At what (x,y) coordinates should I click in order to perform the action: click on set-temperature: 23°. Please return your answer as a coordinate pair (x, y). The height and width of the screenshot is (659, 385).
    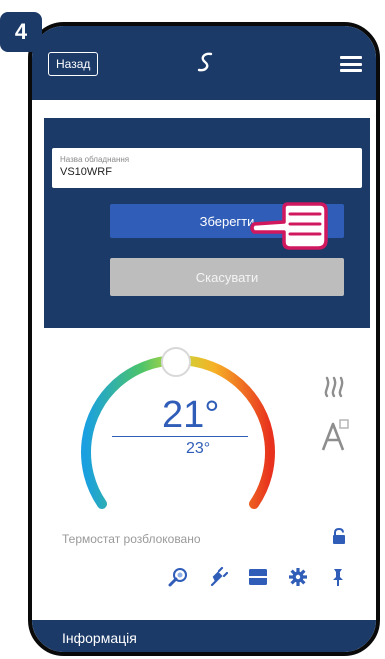
    Looking at the image, I should click on (198, 448).